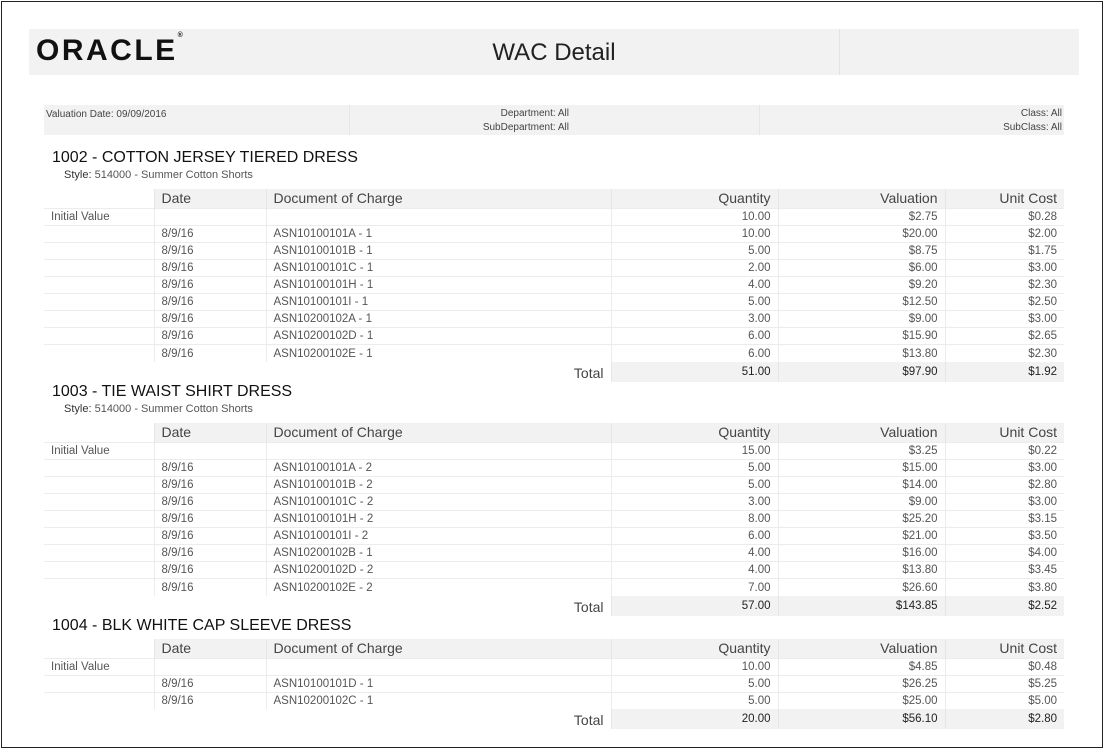  I want to click on cell-valuation: $25.00, so click(861, 700).